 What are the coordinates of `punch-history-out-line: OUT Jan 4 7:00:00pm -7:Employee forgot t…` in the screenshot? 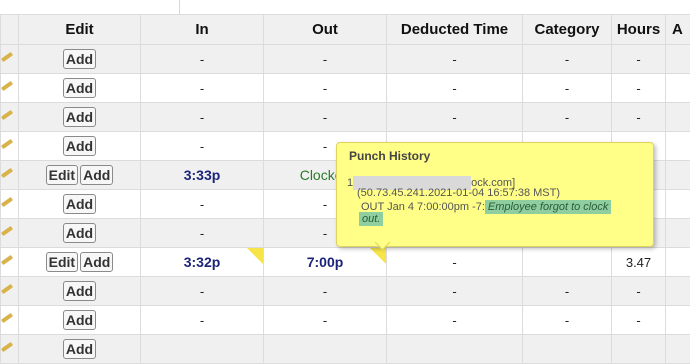 It's located at (486, 207).